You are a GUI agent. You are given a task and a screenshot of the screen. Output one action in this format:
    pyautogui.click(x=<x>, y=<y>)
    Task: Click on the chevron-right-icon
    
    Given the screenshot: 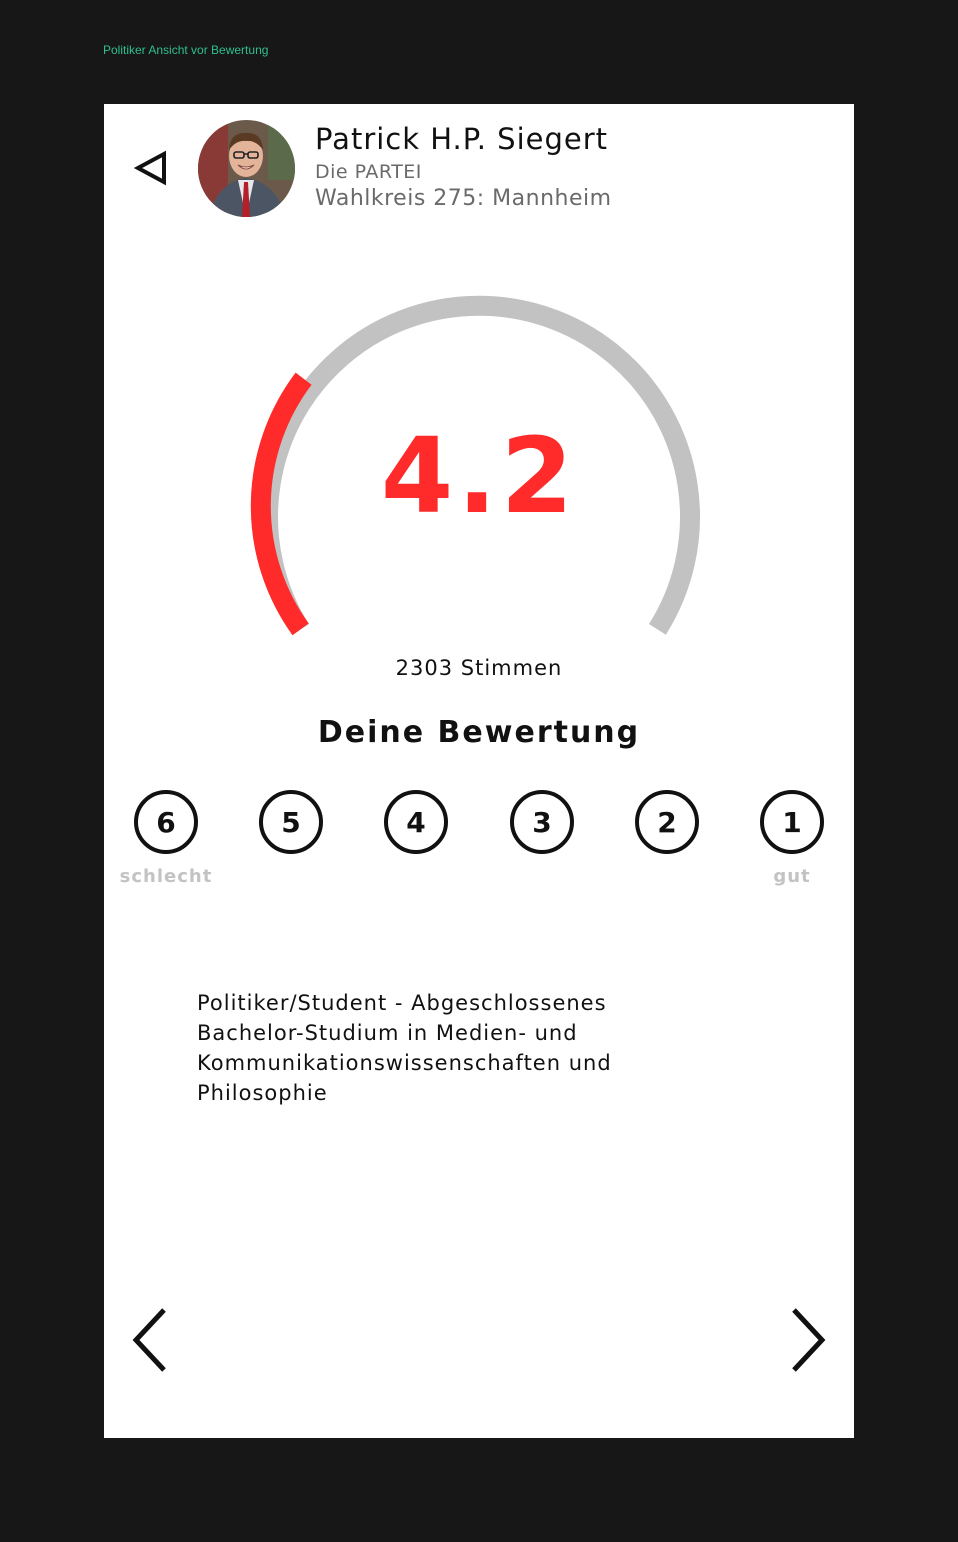 What is the action you would take?
    pyautogui.click(x=808, y=1340)
    